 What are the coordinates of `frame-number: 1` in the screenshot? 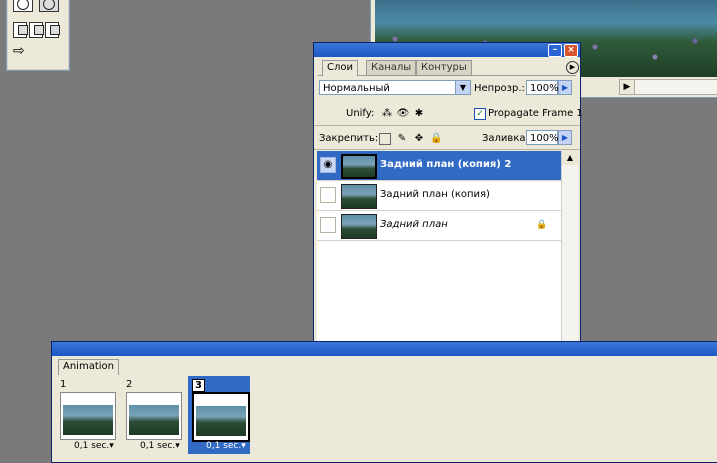 It's located at (63, 384).